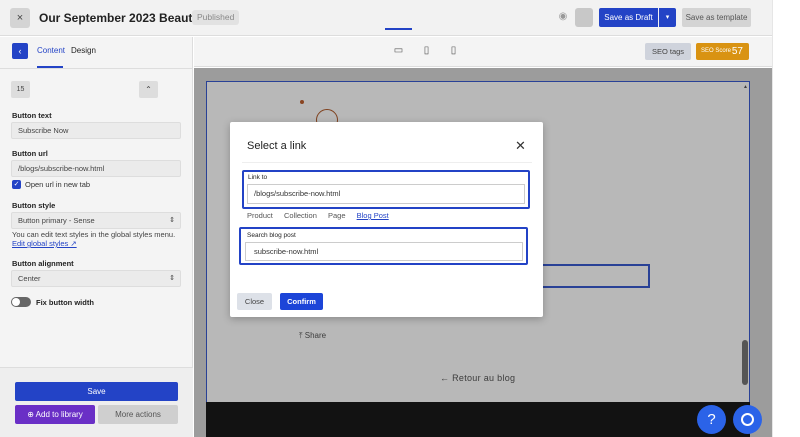 The width and height of the screenshot is (800, 437). I want to click on button-style-value: Button primary - Sense, so click(56, 220).